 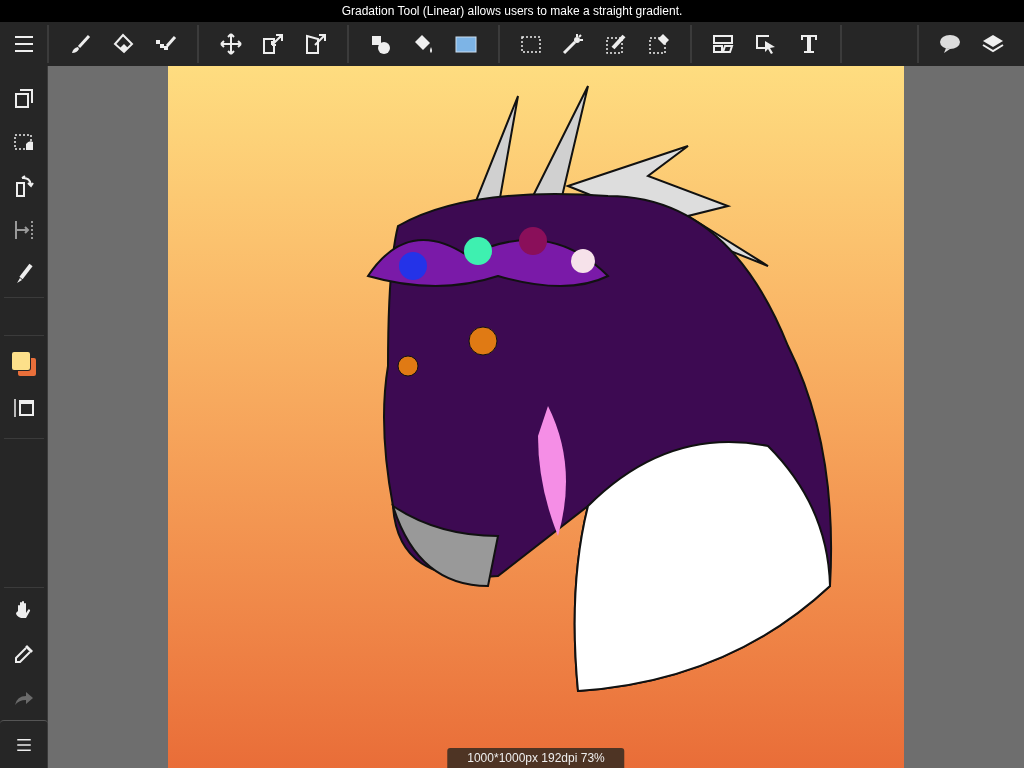 I want to click on eraser-tool-icon, so click(x=123, y=44).